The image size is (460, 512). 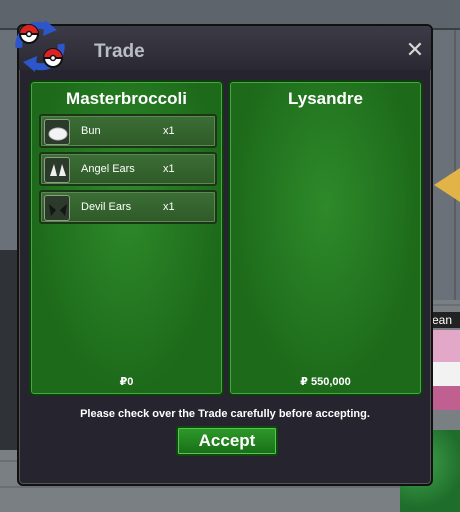 I want to click on angel-ears-icon, so click(x=57, y=170).